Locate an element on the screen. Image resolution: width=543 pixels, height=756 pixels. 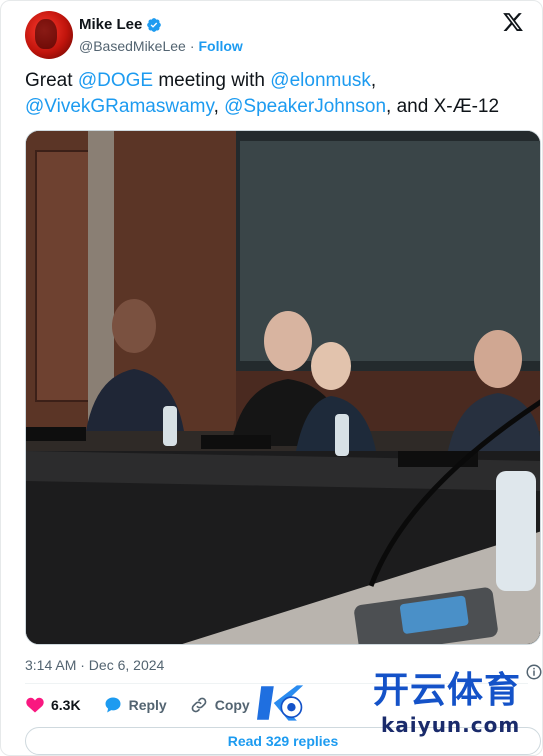
tweet-text-segment: Great is located at coordinates (51, 80).